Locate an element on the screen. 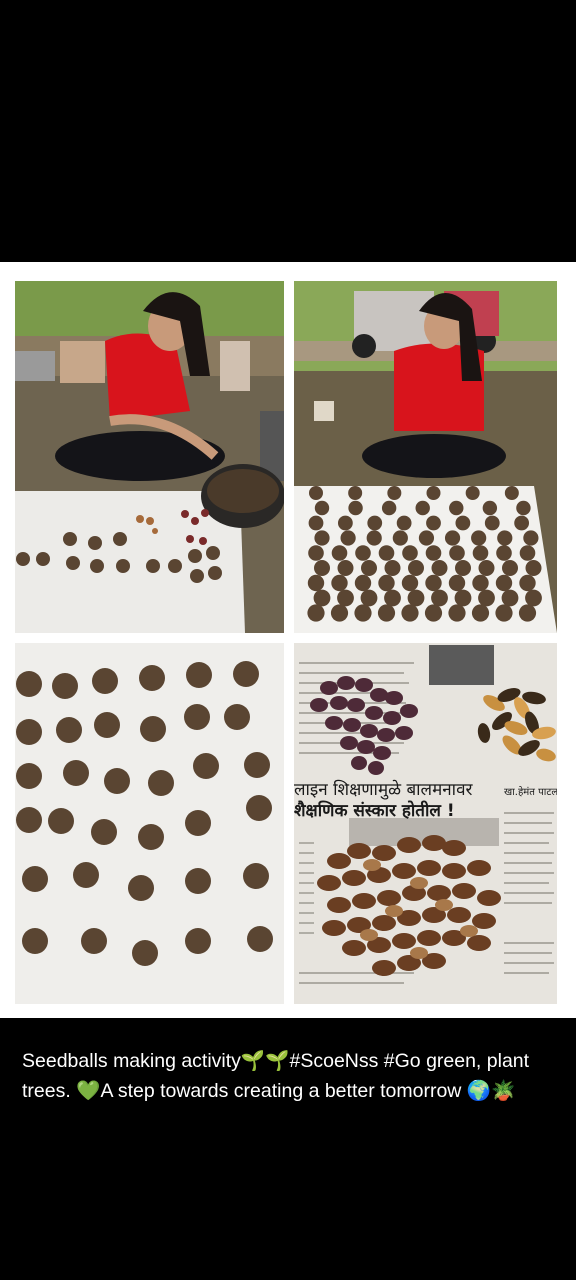 The height and width of the screenshot is (1280, 576). newspaper-headline-line1: लाइन शिक्षणामुळे बालमनावर is located at coordinates (384, 789).